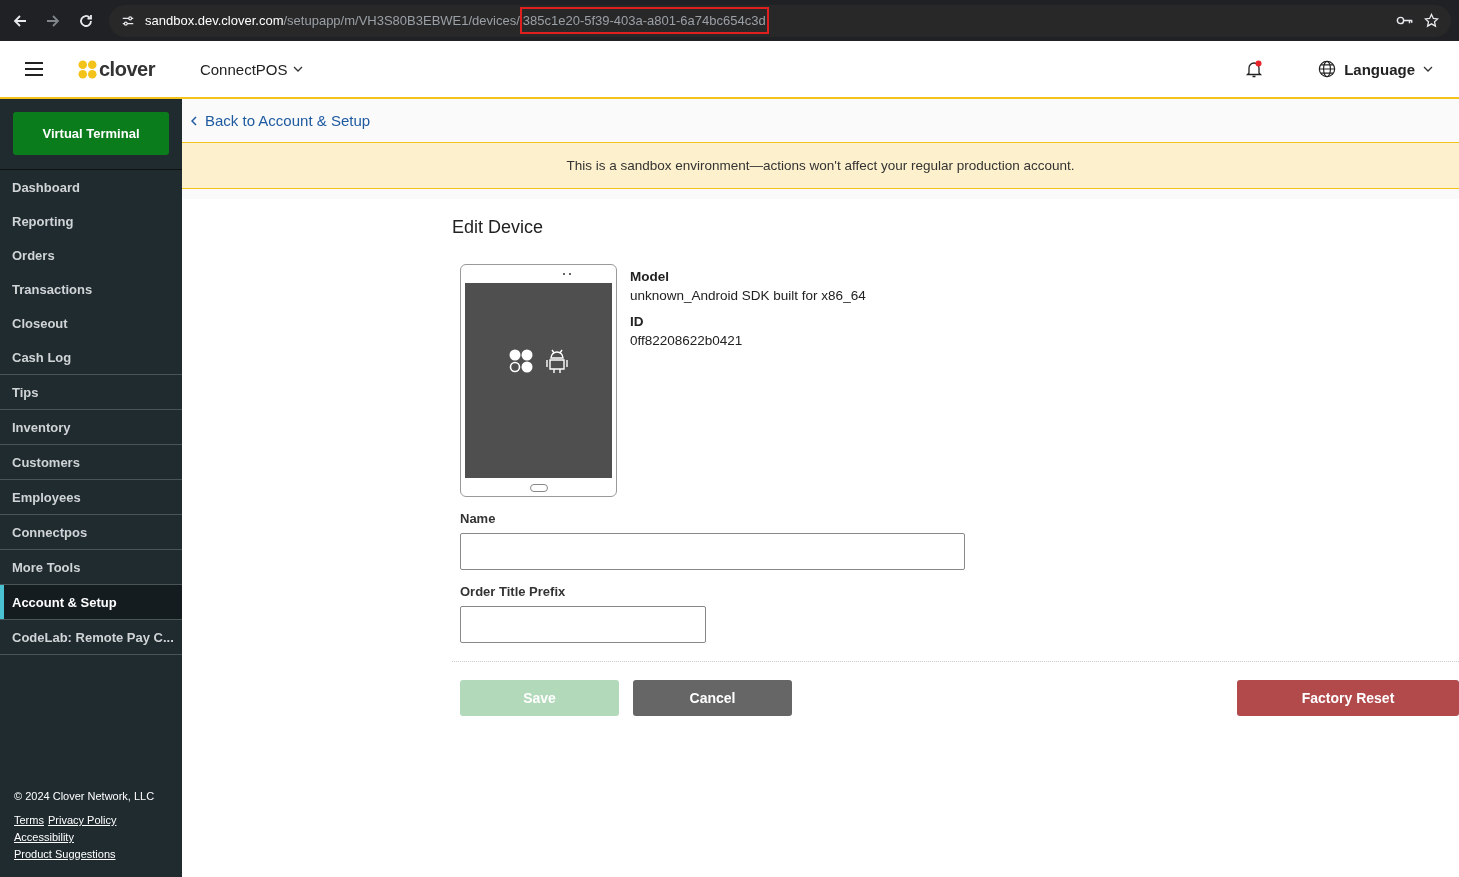 The width and height of the screenshot is (1459, 877). What do you see at coordinates (91, 497) in the screenshot?
I see `sidebar-item: Employees` at bounding box center [91, 497].